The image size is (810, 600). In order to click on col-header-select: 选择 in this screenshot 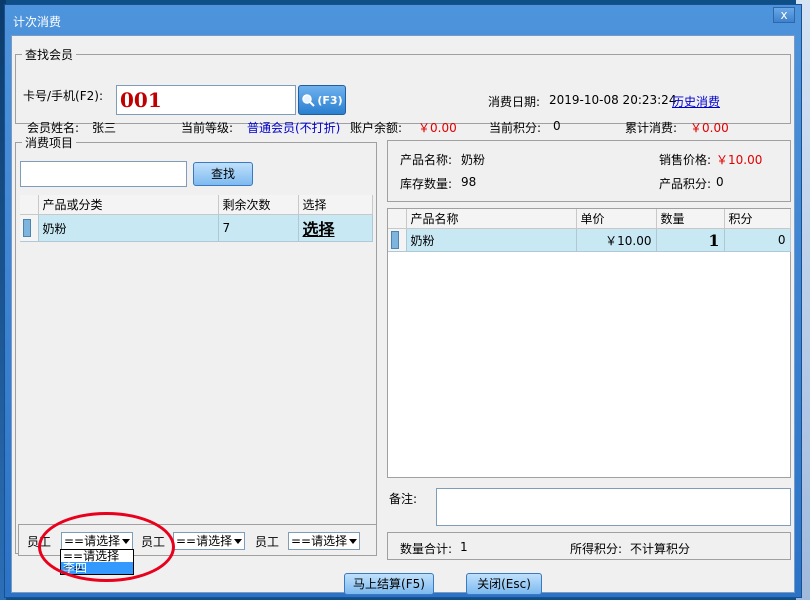, I will do `click(335, 205)`.